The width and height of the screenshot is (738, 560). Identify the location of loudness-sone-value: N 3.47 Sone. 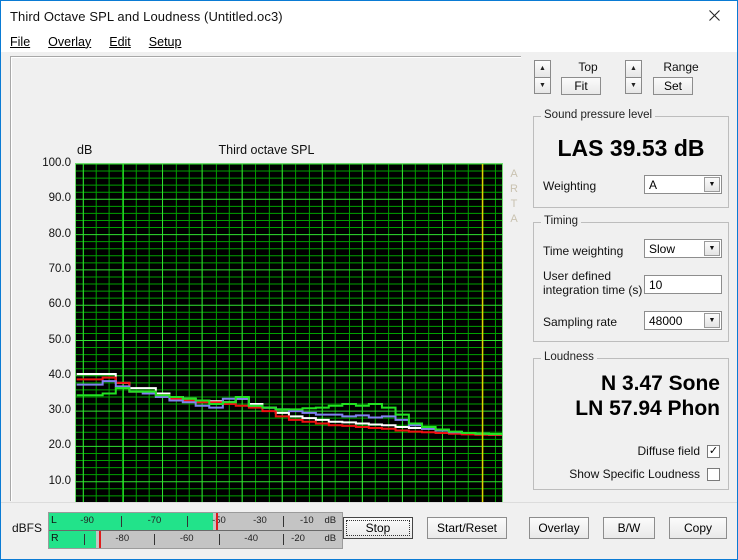
(660, 383).